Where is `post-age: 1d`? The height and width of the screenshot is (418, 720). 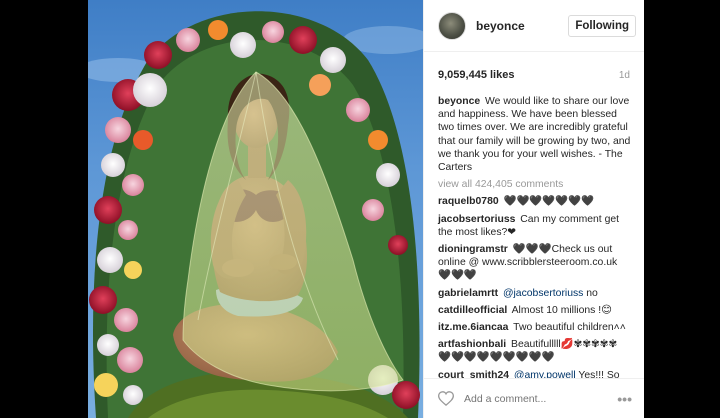 post-age: 1d is located at coordinates (624, 75).